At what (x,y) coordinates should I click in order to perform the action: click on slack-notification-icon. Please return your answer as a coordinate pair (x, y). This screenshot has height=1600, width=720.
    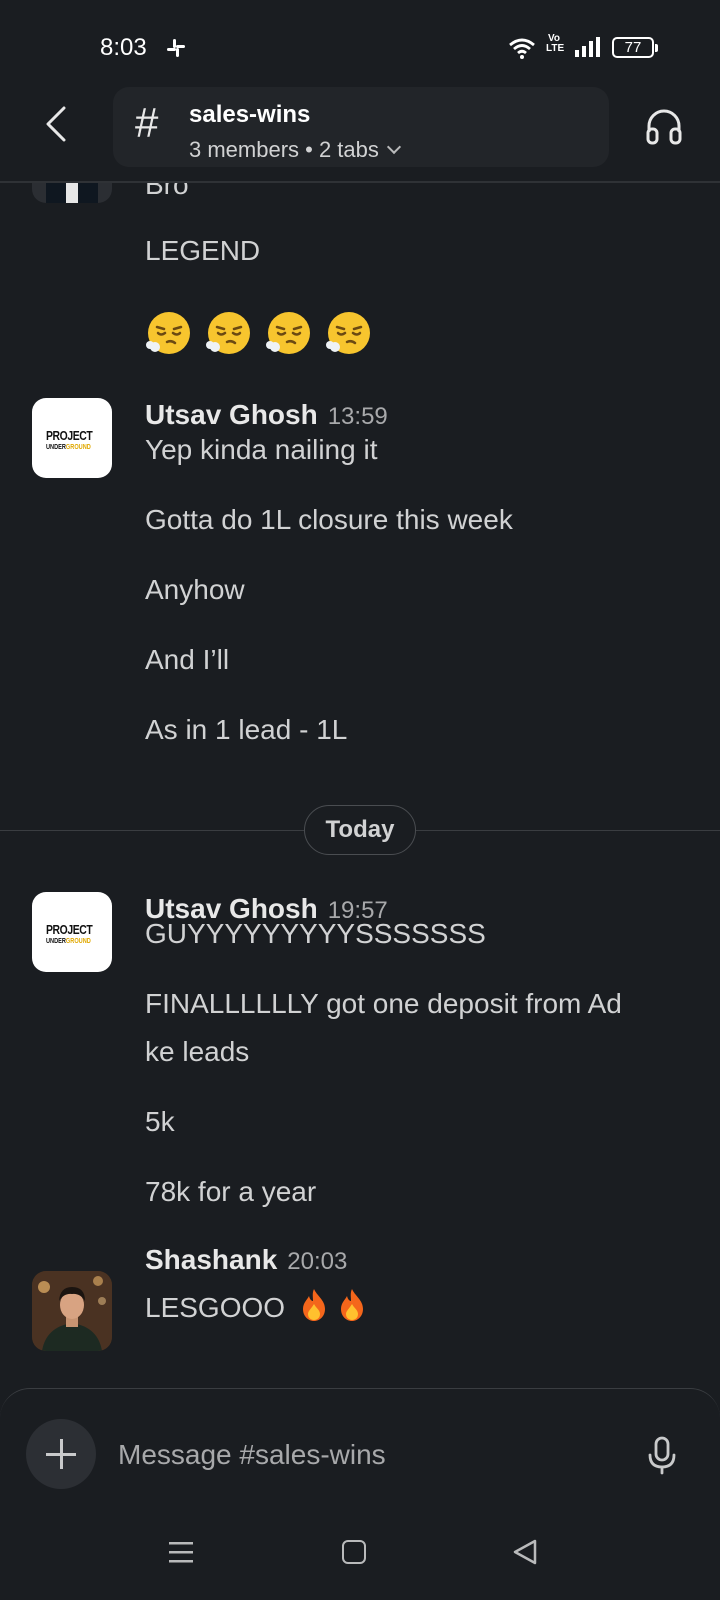
    Looking at the image, I should click on (176, 48).